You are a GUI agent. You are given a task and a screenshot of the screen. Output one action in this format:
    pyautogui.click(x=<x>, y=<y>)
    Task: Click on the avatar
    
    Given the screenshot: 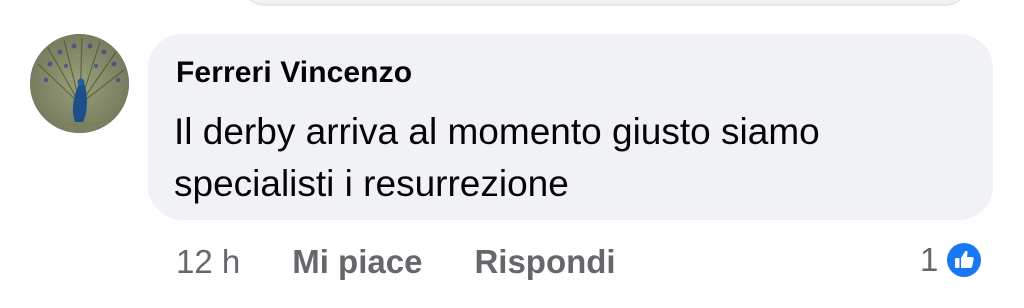 What is the action you would take?
    pyautogui.click(x=79, y=83)
    